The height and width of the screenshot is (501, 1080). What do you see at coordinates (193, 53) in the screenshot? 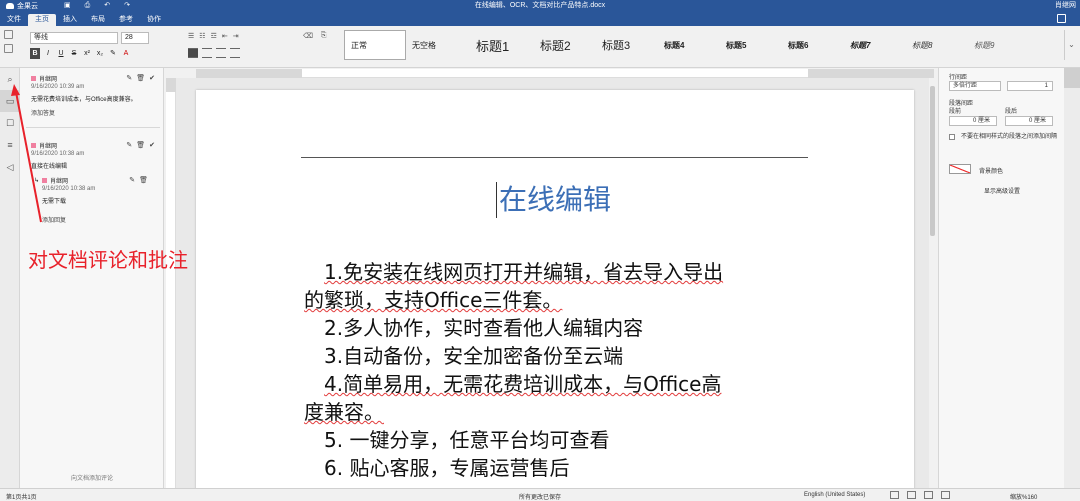
I see `align-left-icon` at bounding box center [193, 53].